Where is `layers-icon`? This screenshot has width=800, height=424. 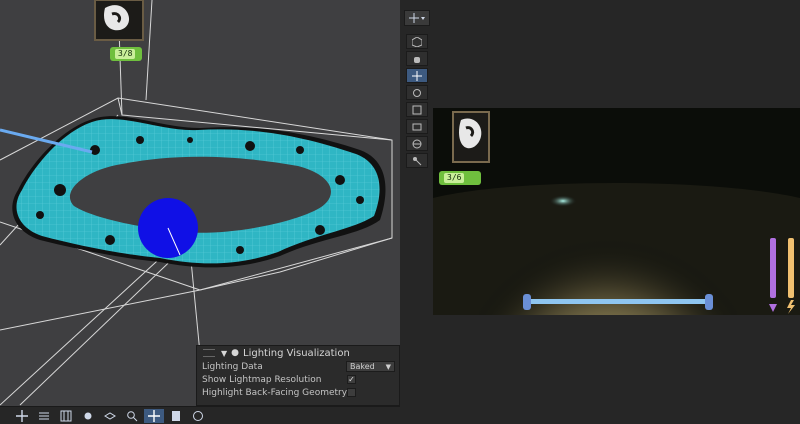 layers-icon is located at coordinates (110, 415).